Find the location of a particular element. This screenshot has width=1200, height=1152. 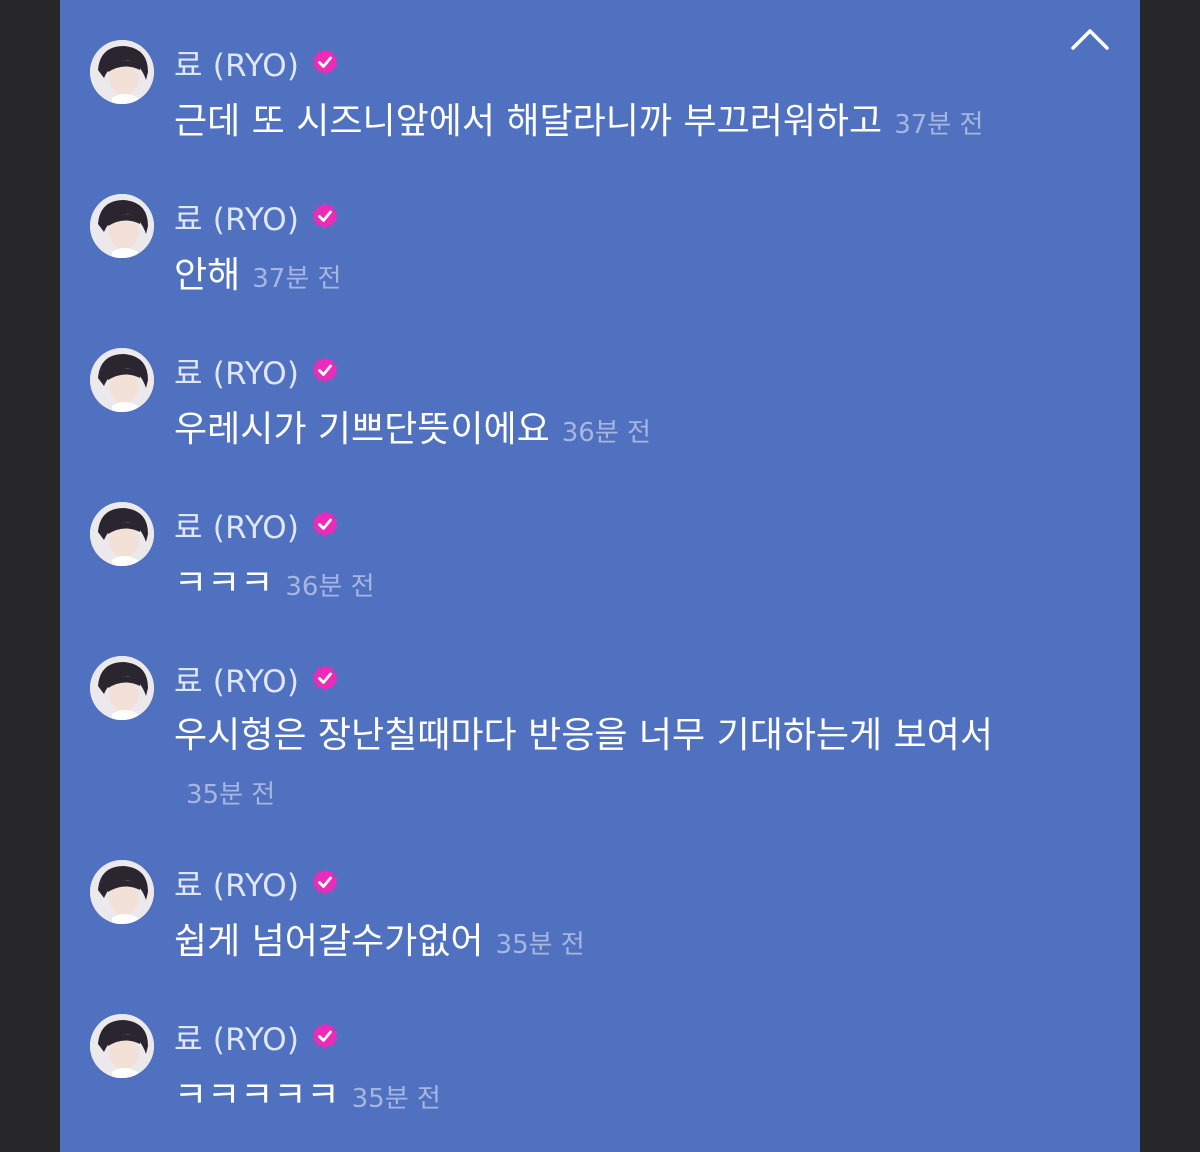

message-content: 안해 is located at coordinates (207, 275).